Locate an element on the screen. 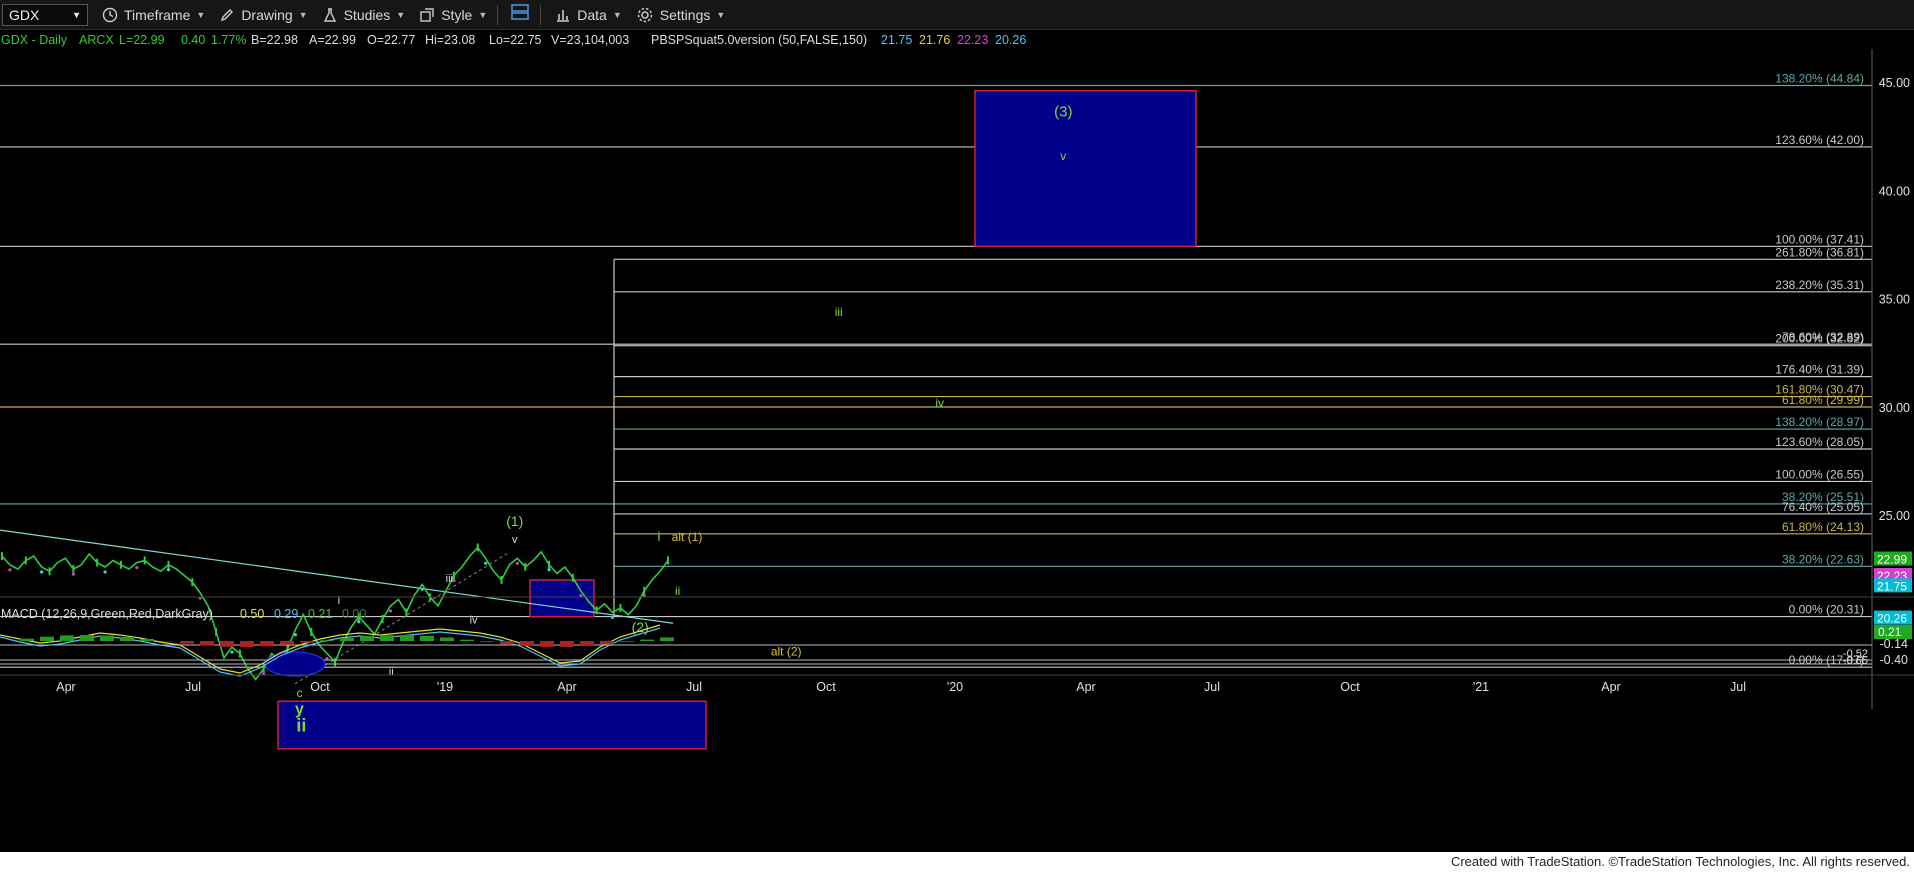 This screenshot has width=1914, height=872. settings-label: Settings is located at coordinates (685, 14).